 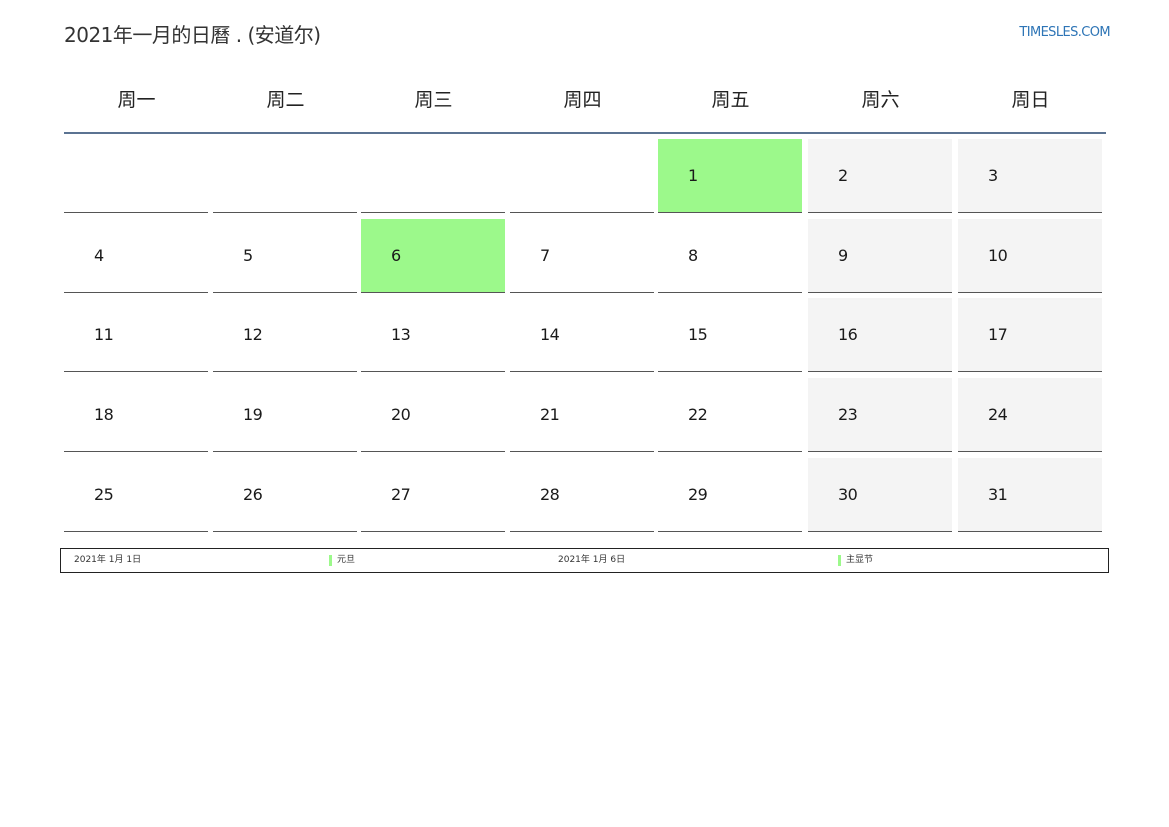 What do you see at coordinates (1030, 495) in the screenshot?
I see `day-cell: 31` at bounding box center [1030, 495].